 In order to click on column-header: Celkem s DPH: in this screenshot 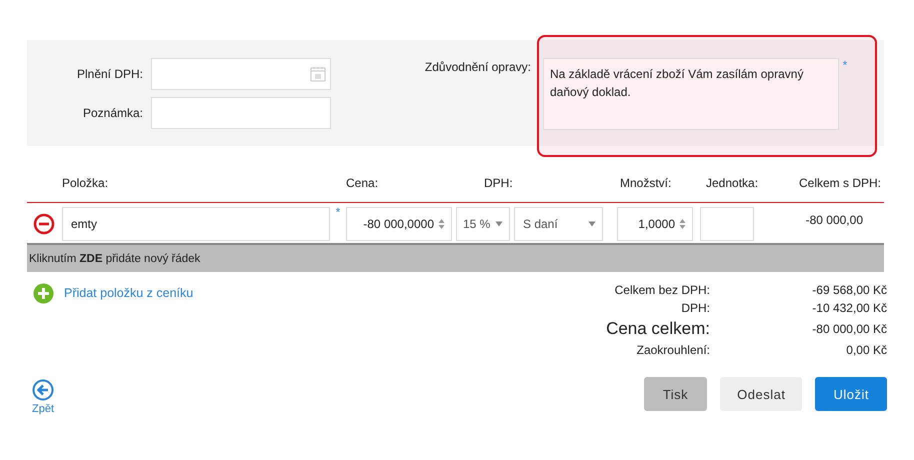, I will do `click(839, 183)`.